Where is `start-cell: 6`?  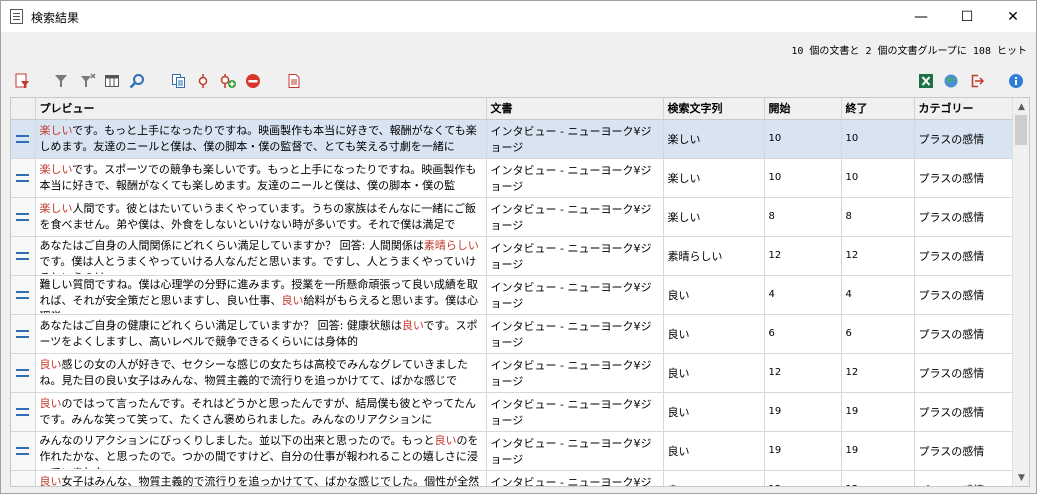 start-cell: 6 is located at coordinates (803, 334).